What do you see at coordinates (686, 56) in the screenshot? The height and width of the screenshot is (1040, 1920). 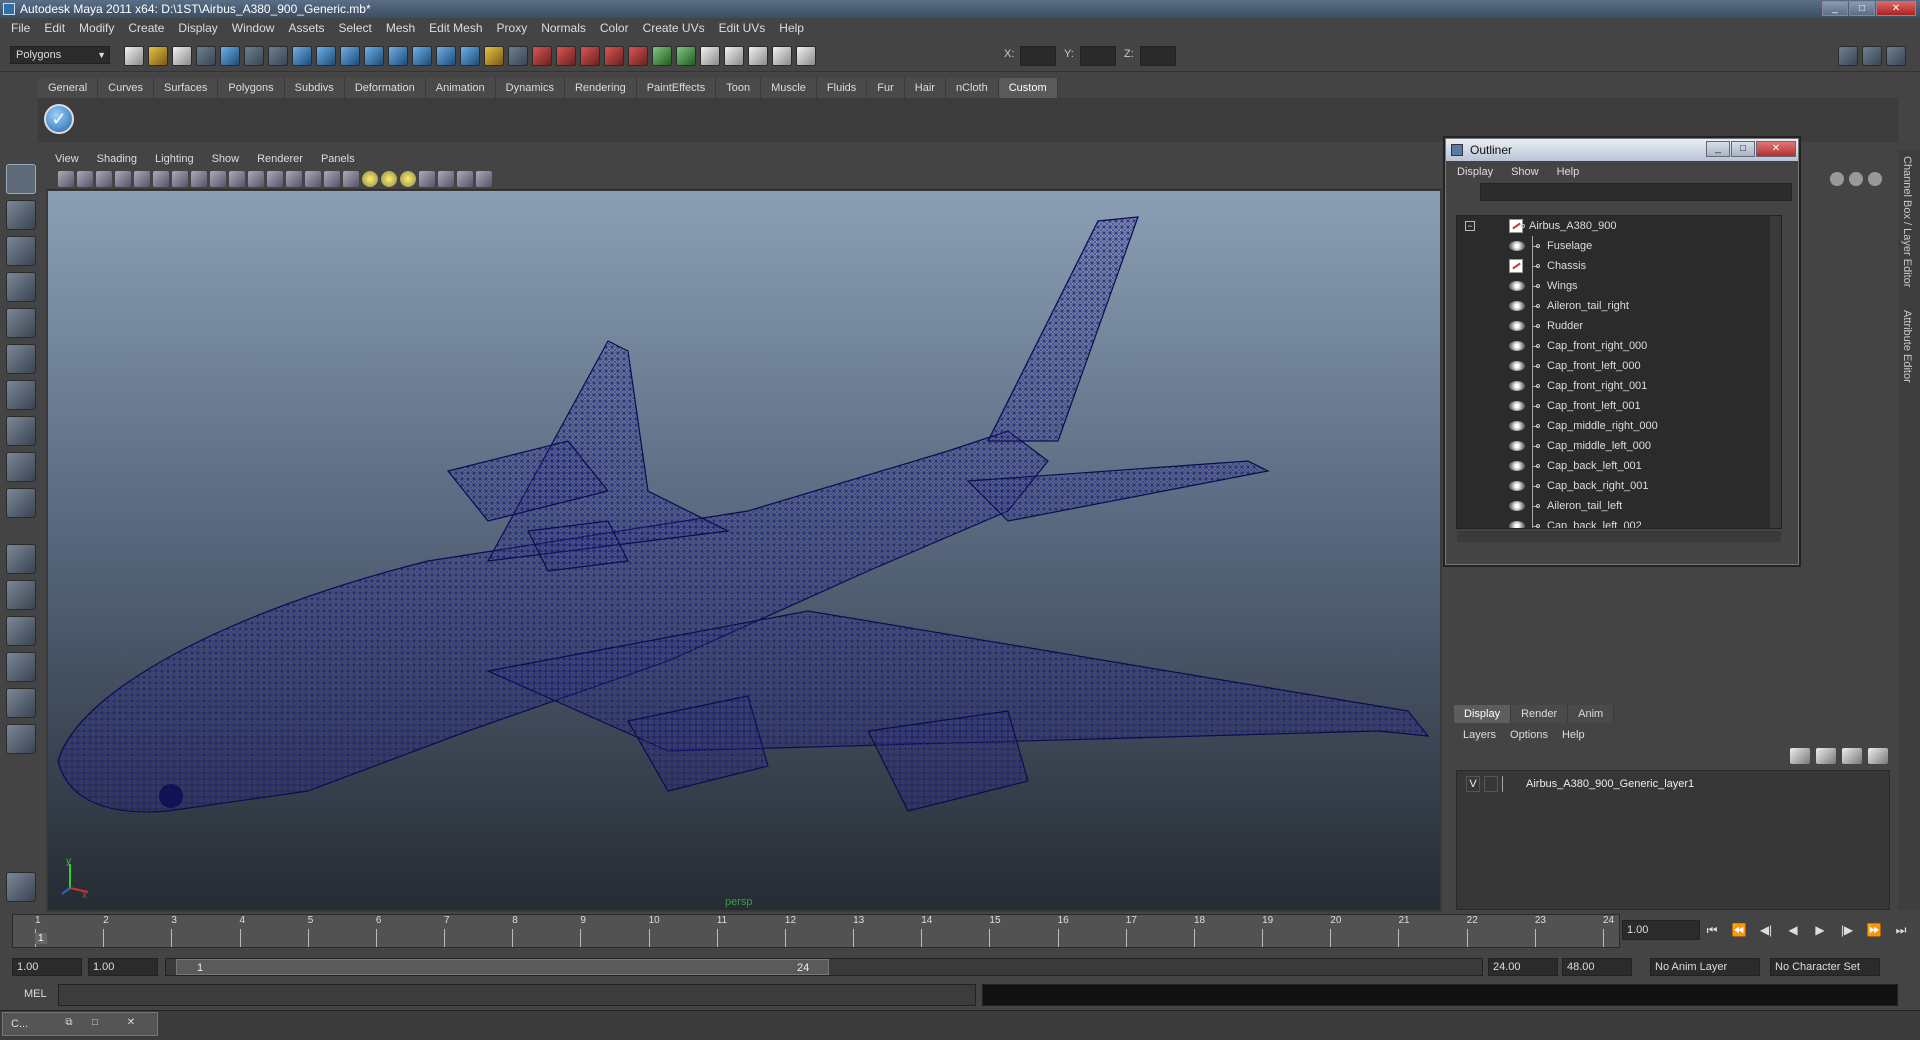 I see `output-ops-icon` at bounding box center [686, 56].